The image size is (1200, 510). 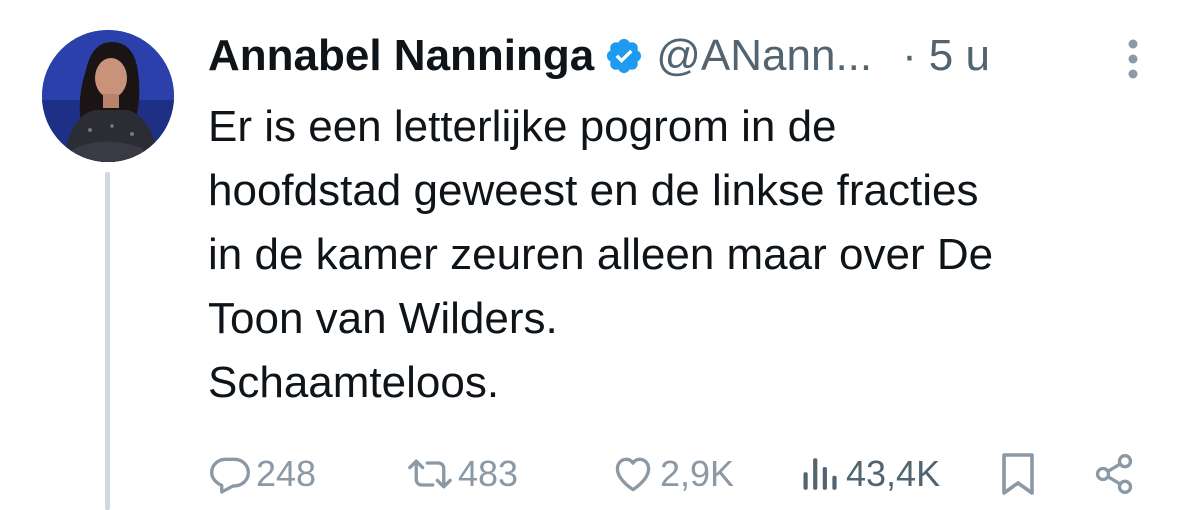 What do you see at coordinates (354, 382) in the screenshot?
I see `tweet-text-line: Schaamteloos.` at bounding box center [354, 382].